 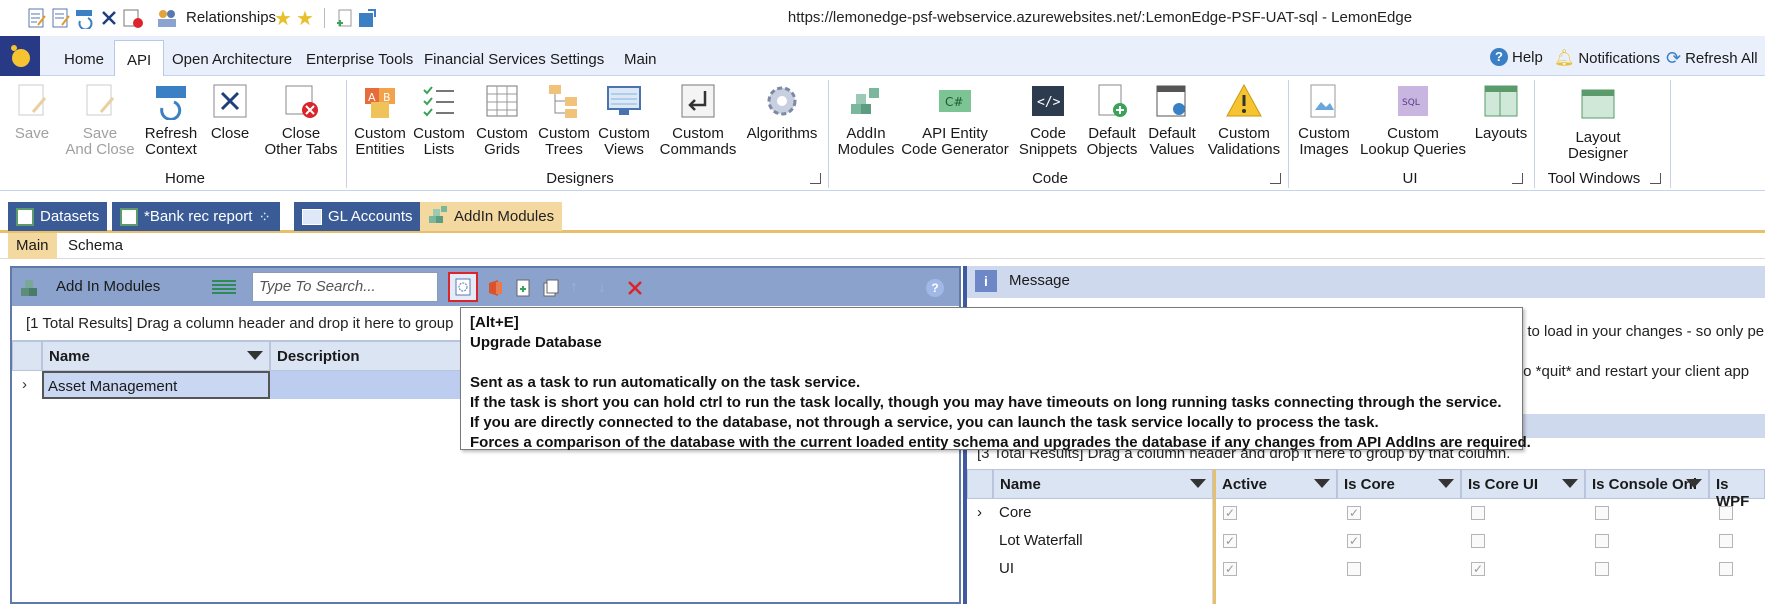 What do you see at coordinates (698, 120) in the screenshot?
I see `custom-commands-button: Custom Commands` at bounding box center [698, 120].